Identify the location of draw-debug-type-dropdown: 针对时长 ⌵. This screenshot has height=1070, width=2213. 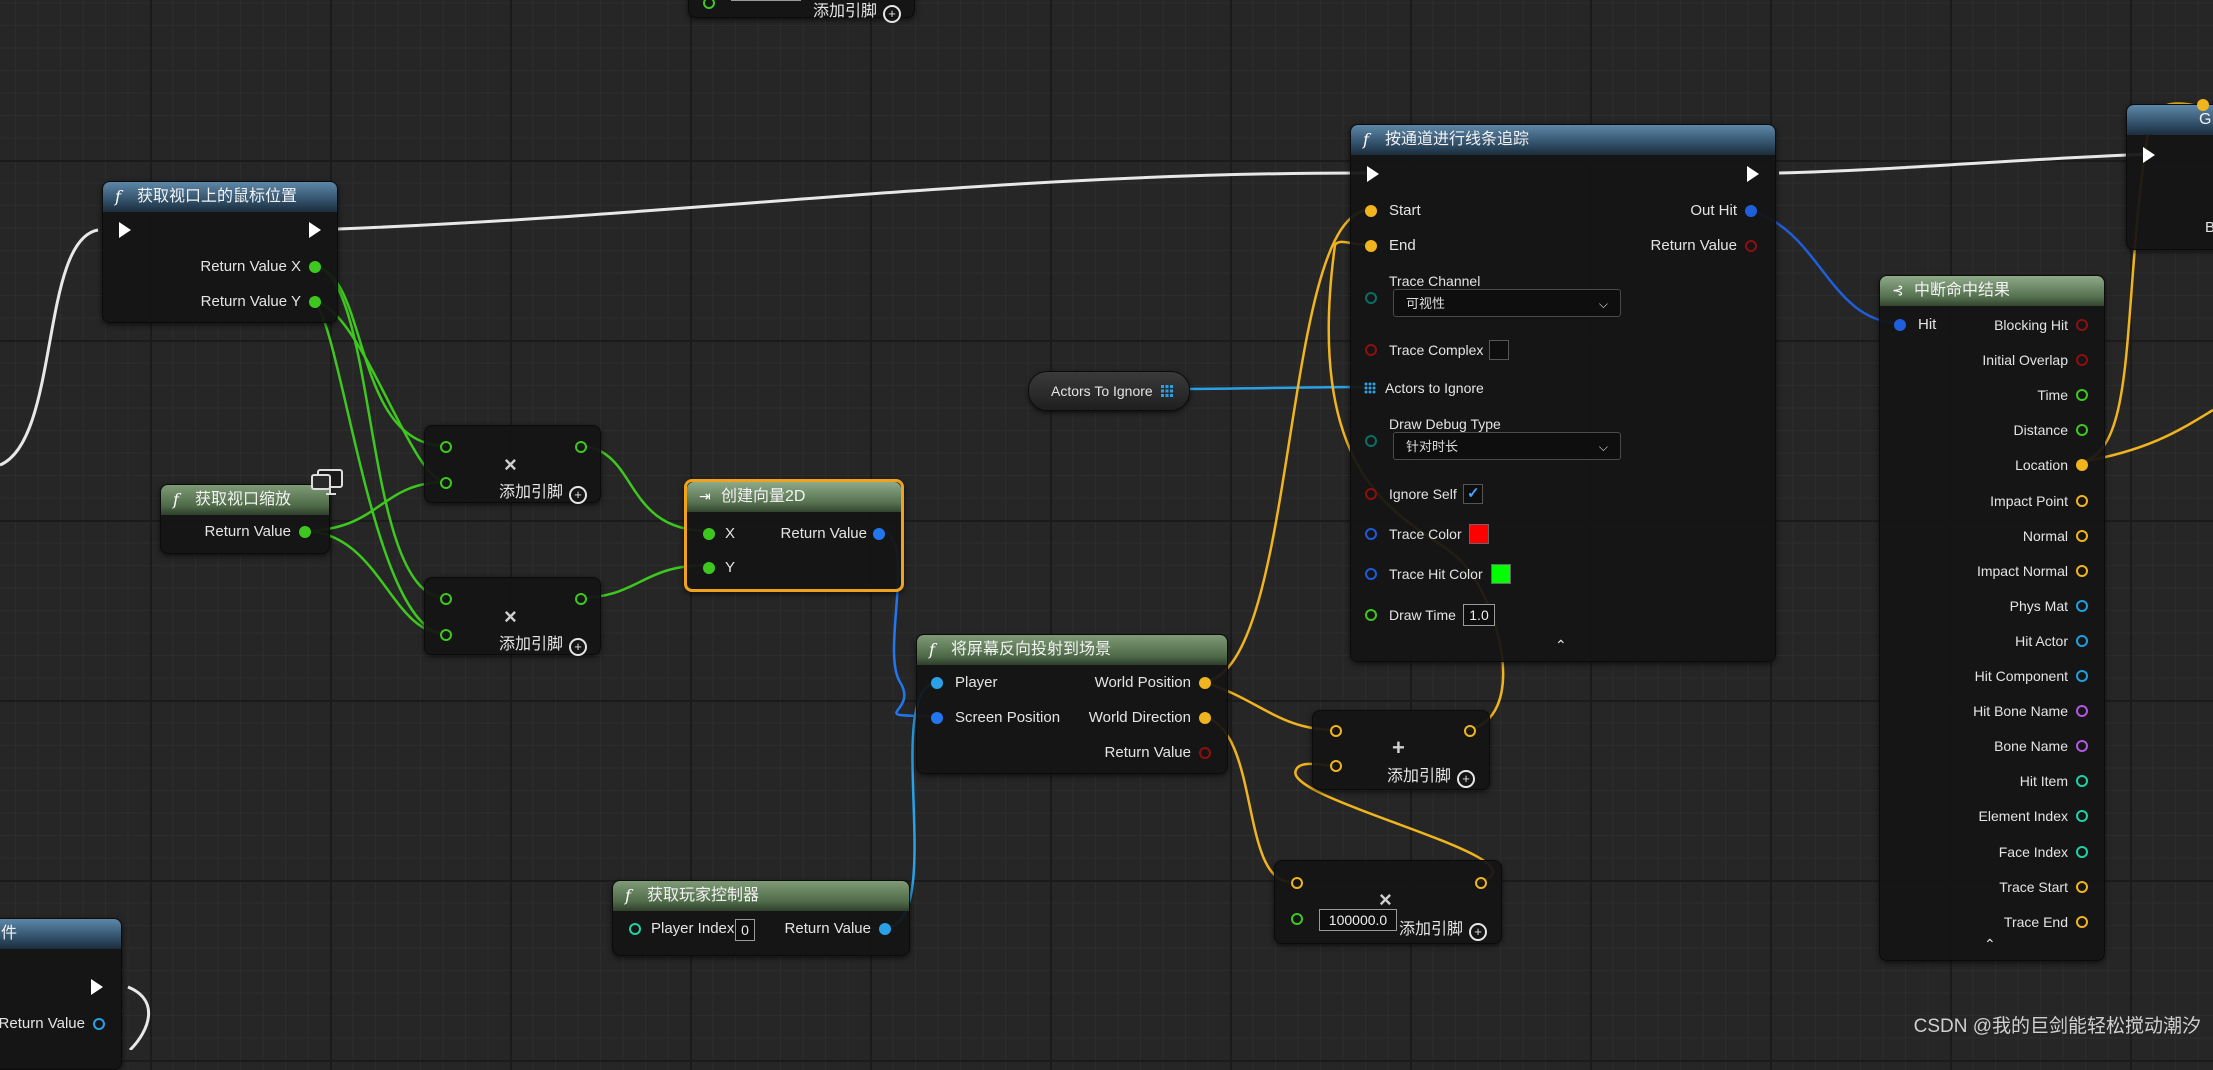
(1507, 446).